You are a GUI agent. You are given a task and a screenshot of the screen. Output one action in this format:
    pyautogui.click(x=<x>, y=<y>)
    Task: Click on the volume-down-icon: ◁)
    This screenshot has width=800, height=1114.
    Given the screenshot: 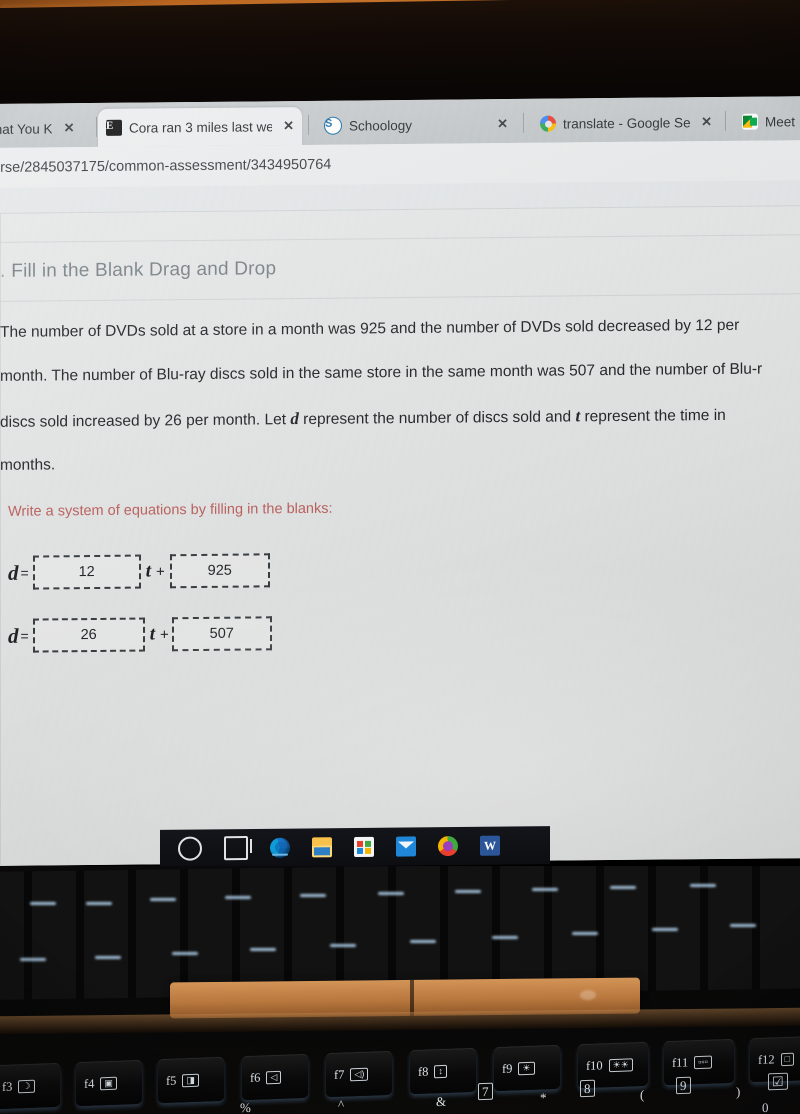 What is the action you would take?
    pyautogui.click(x=359, y=1074)
    